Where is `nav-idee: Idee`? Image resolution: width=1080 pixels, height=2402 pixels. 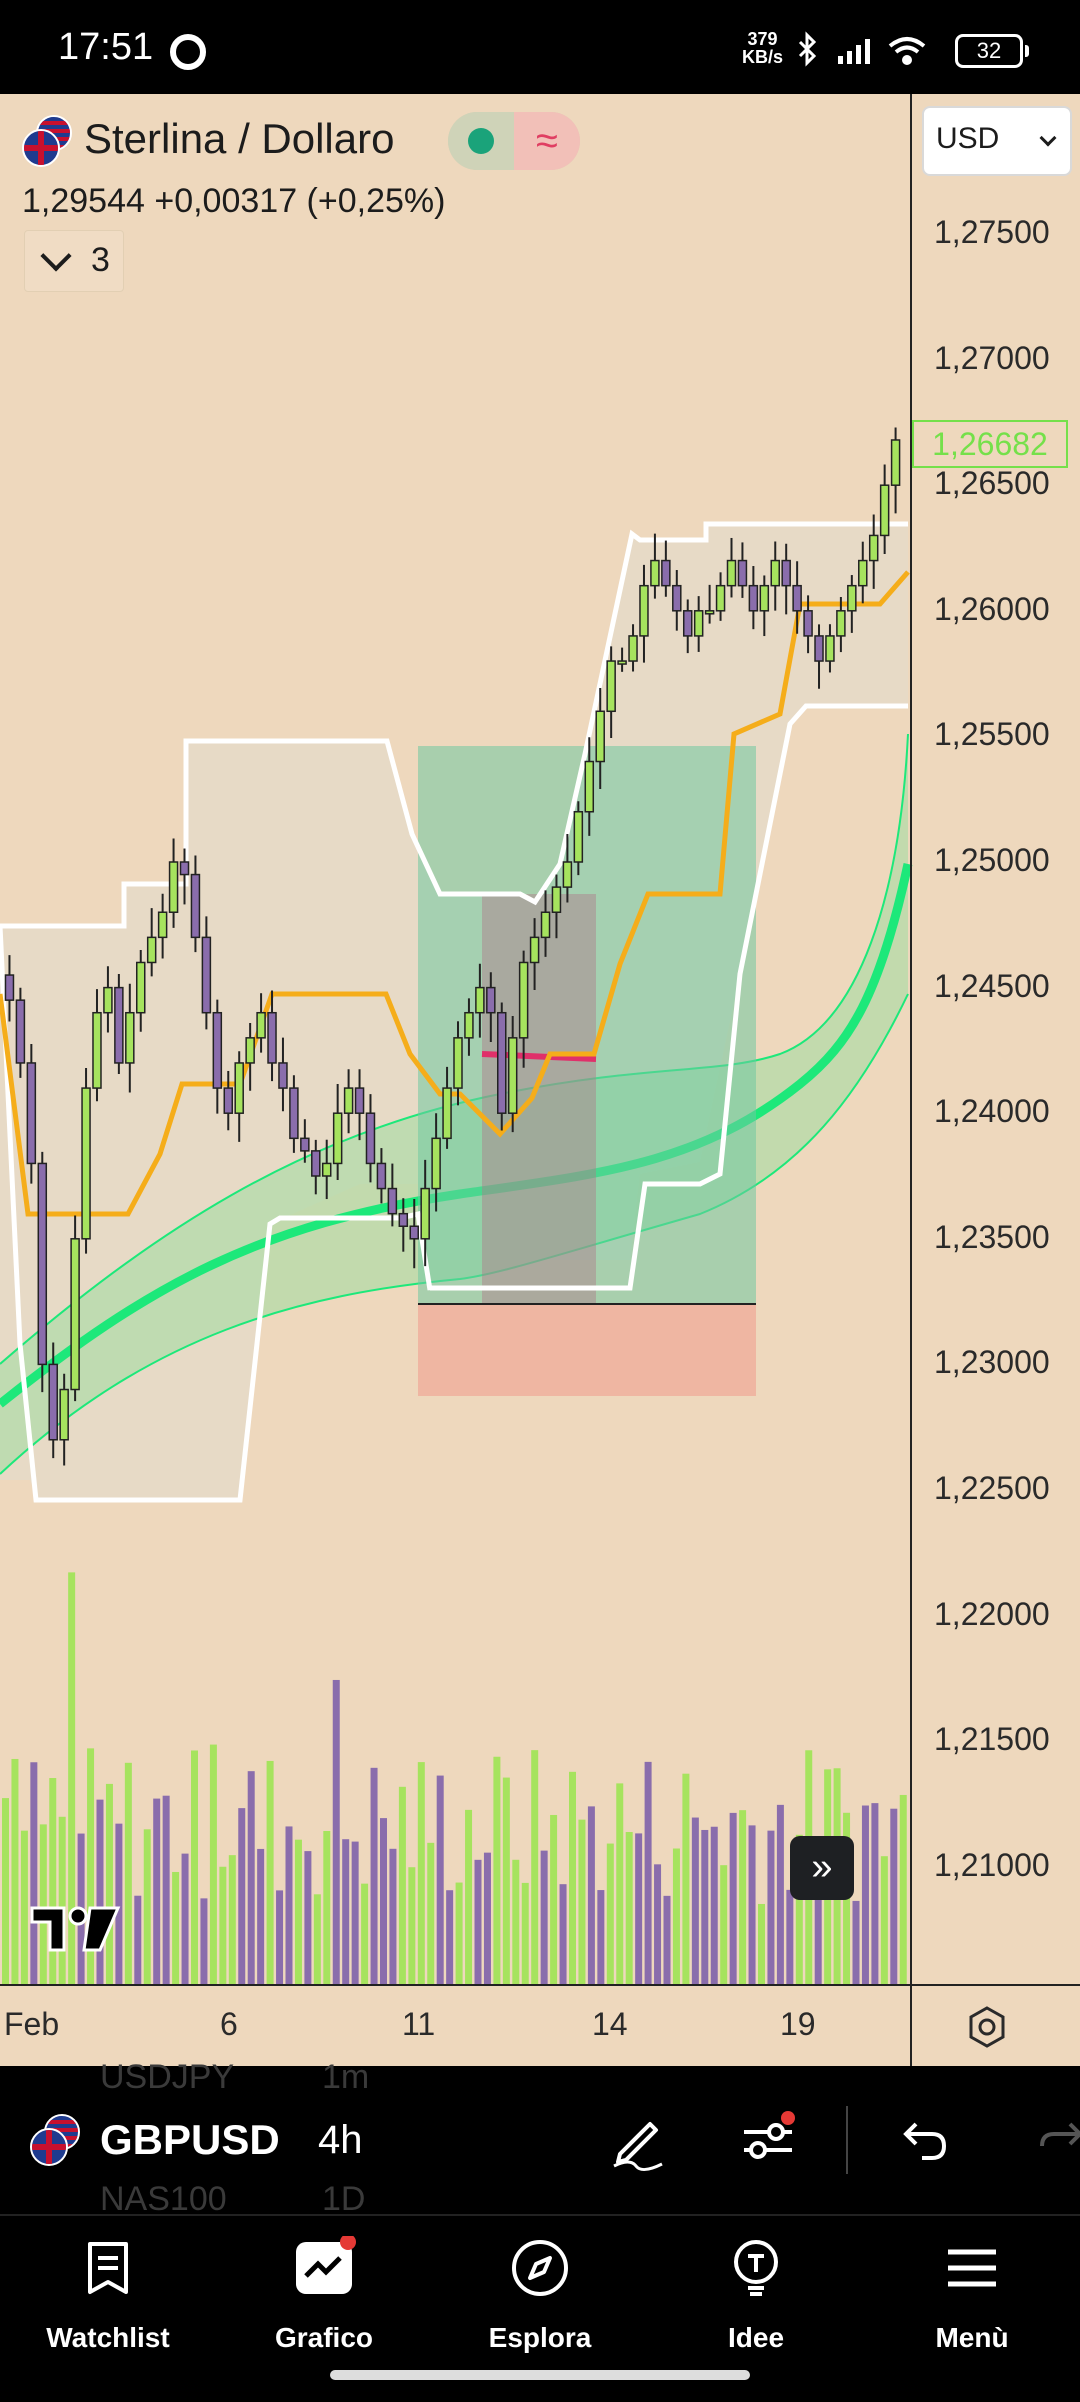 nav-idee: Idee is located at coordinates (756, 2296).